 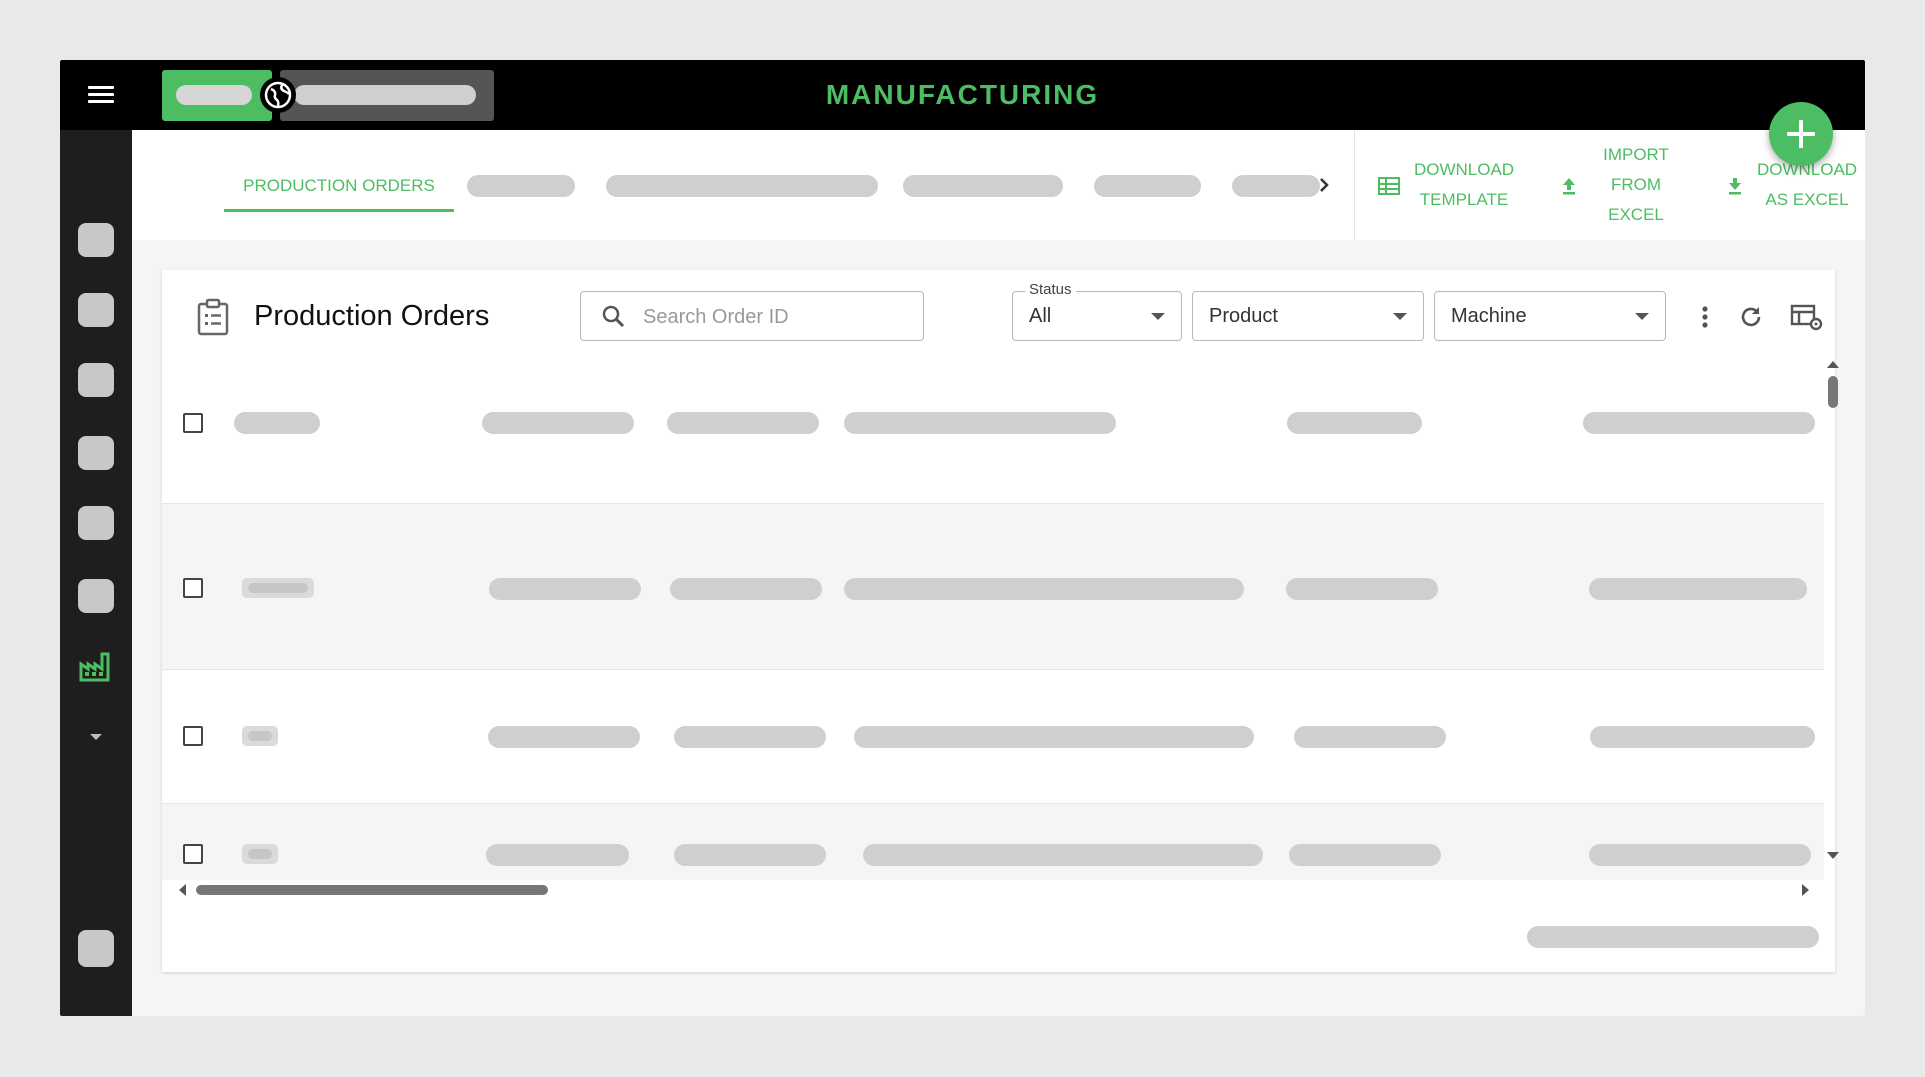 What do you see at coordinates (613, 316) in the screenshot?
I see `search-icon` at bounding box center [613, 316].